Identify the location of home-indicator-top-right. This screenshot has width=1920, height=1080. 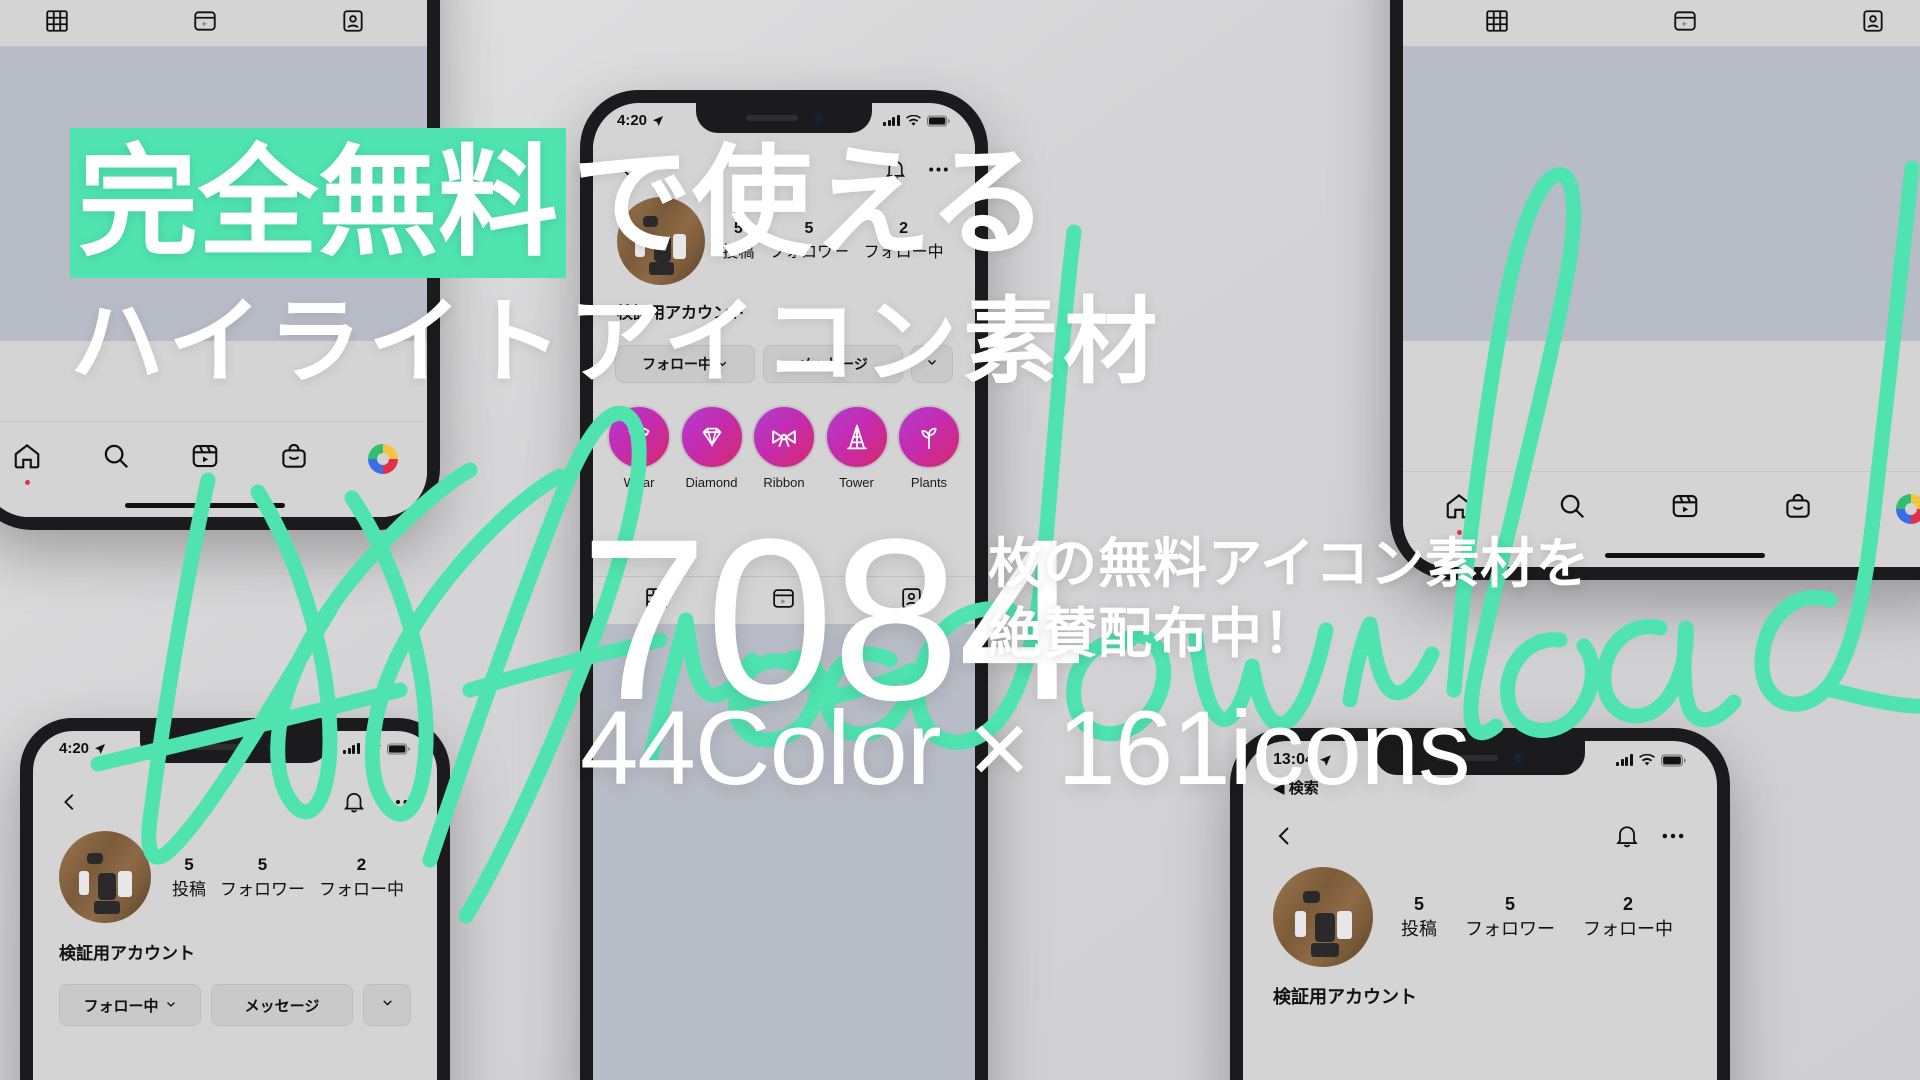
(1685, 555).